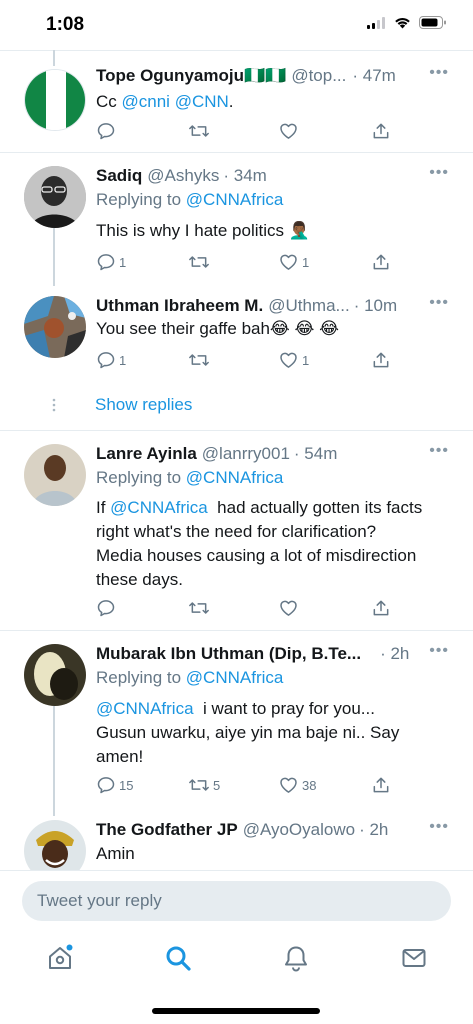 The image size is (473, 1024). Describe the element at coordinates (183, 176) in the screenshot. I see `username: @Ashyks` at that location.